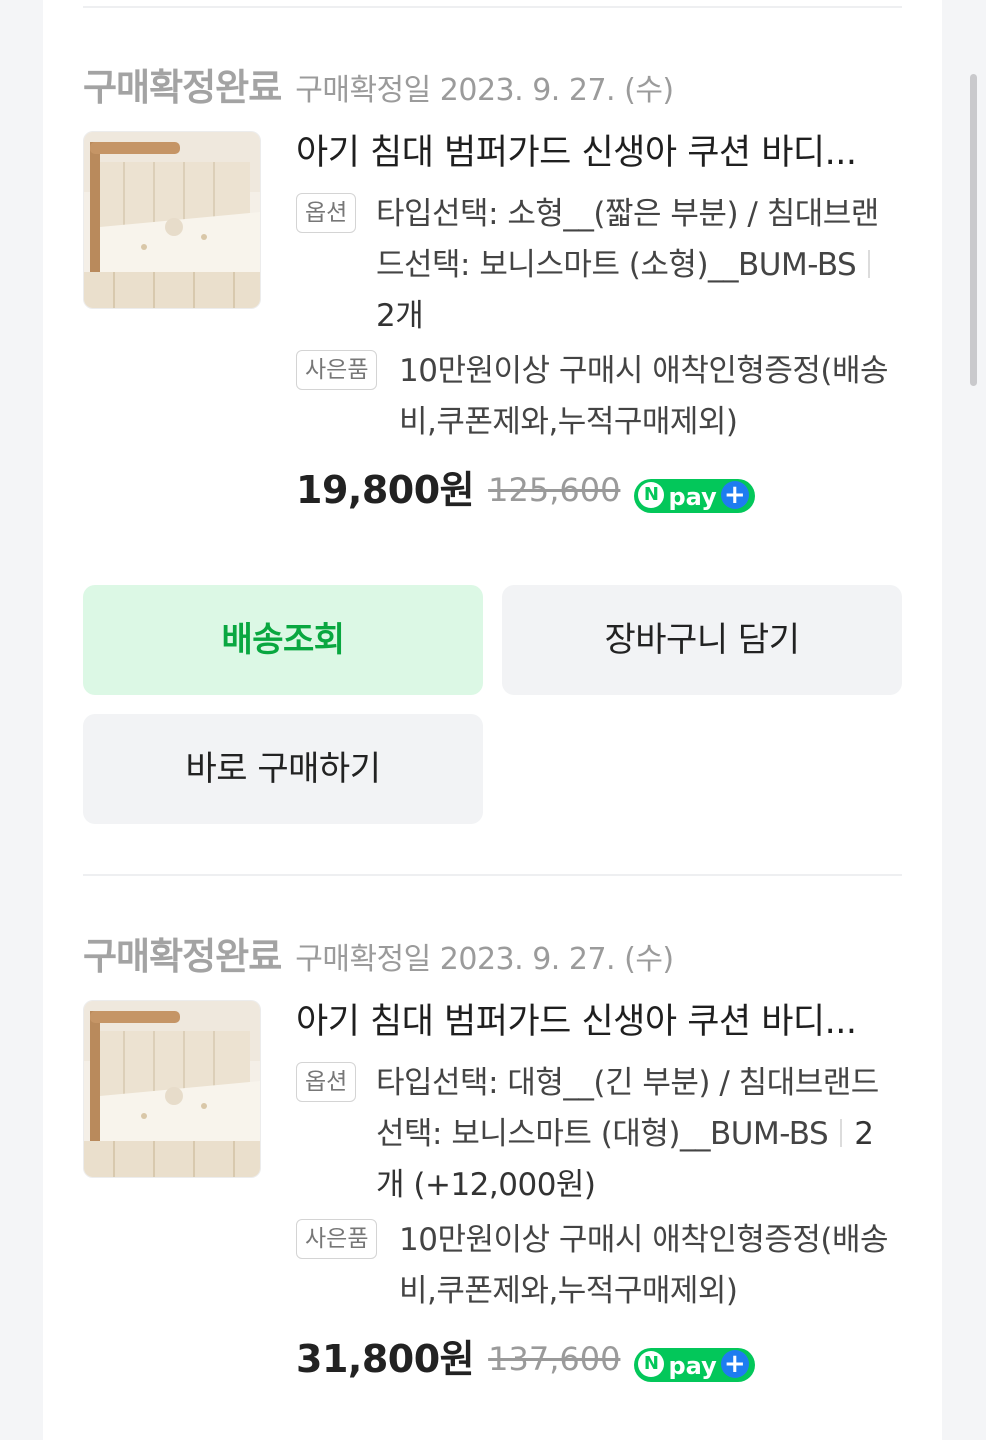  What do you see at coordinates (400, 316) in the screenshot?
I see `quantity: 2개` at bounding box center [400, 316].